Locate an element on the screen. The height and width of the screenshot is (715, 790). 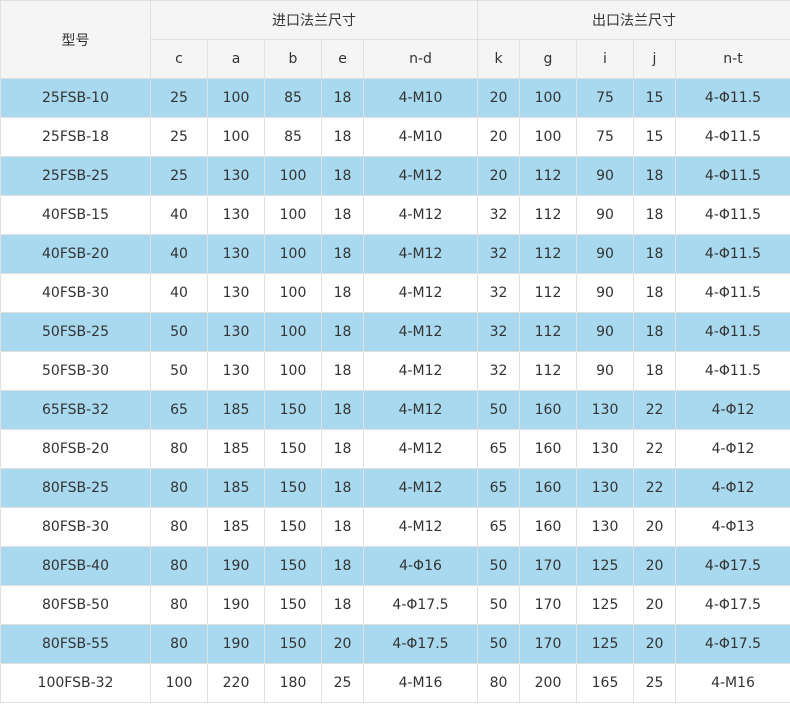
model-cell: 80FSB-50 is located at coordinates (75, 605).